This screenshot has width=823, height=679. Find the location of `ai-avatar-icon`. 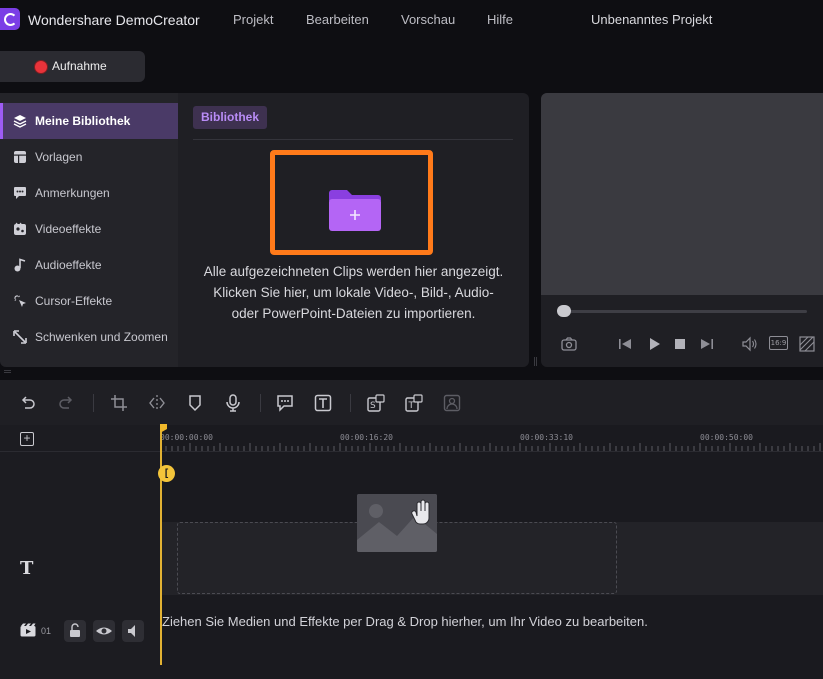

ai-avatar-icon is located at coordinates (452, 403).